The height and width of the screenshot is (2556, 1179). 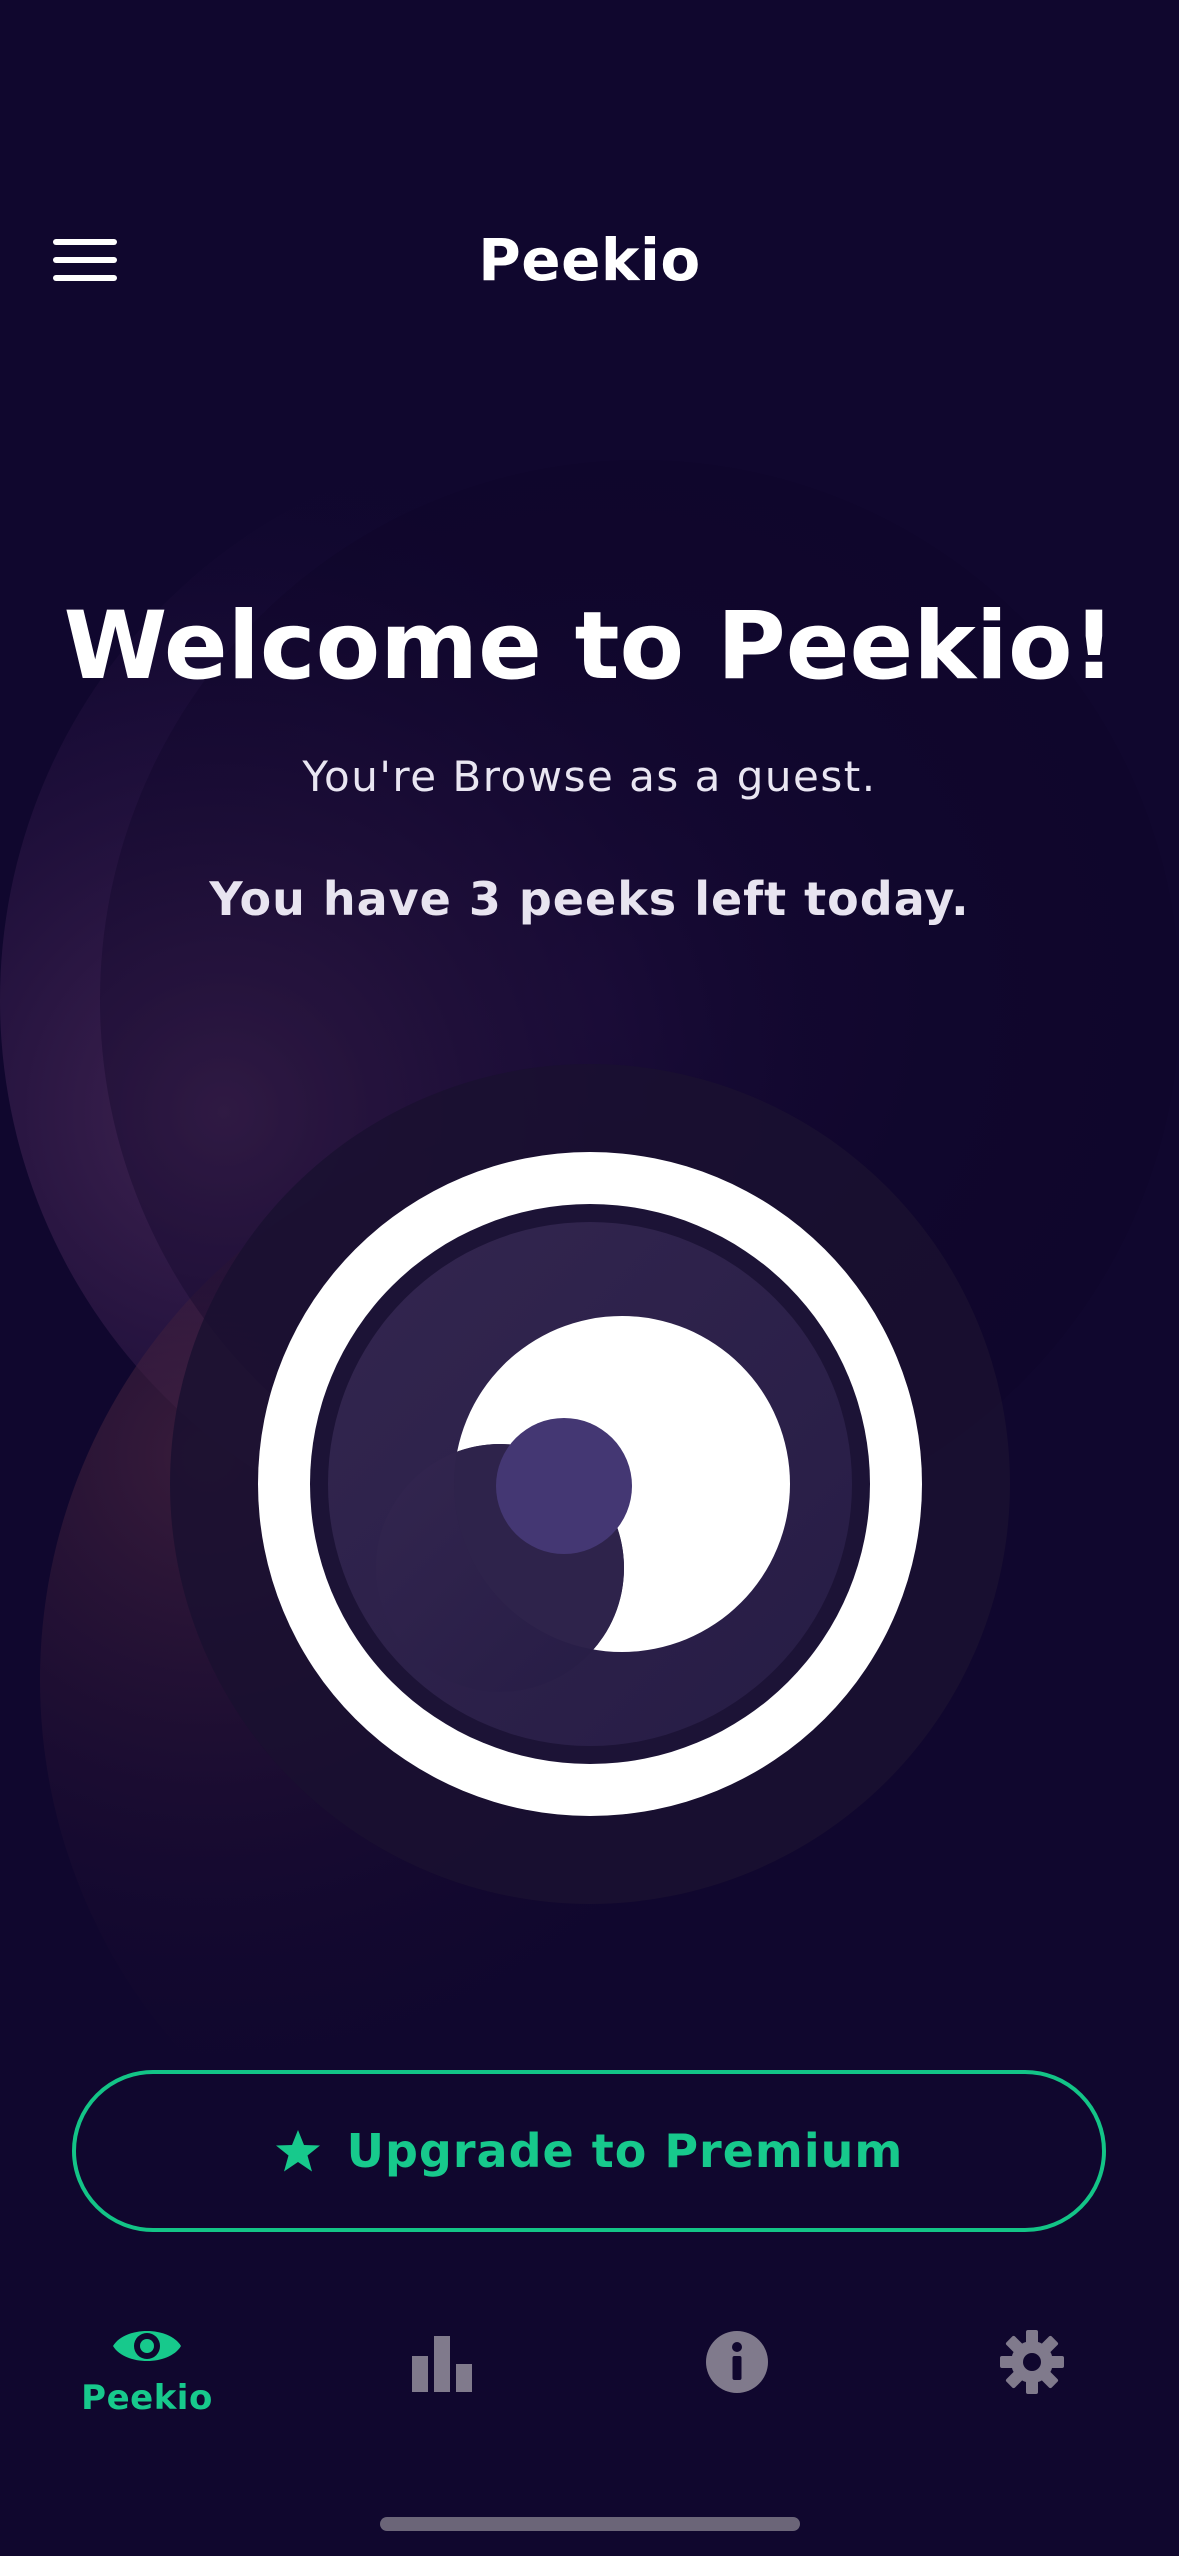 What do you see at coordinates (589, 899) in the screenshot?
I see `peeks-remaining-text: You have 3 peeks left today.` at bounding box center [589, 899].